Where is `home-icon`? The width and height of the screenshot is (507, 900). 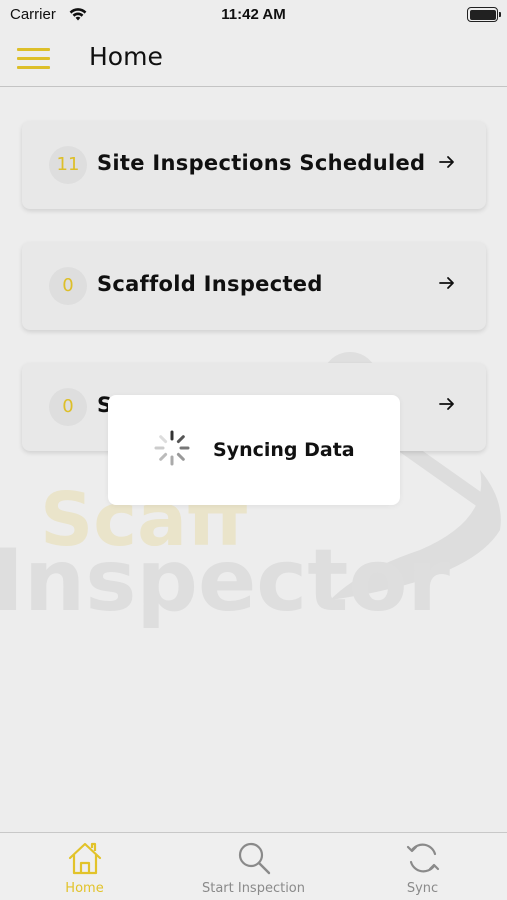
home-icon is located at coordinates (84, 858).